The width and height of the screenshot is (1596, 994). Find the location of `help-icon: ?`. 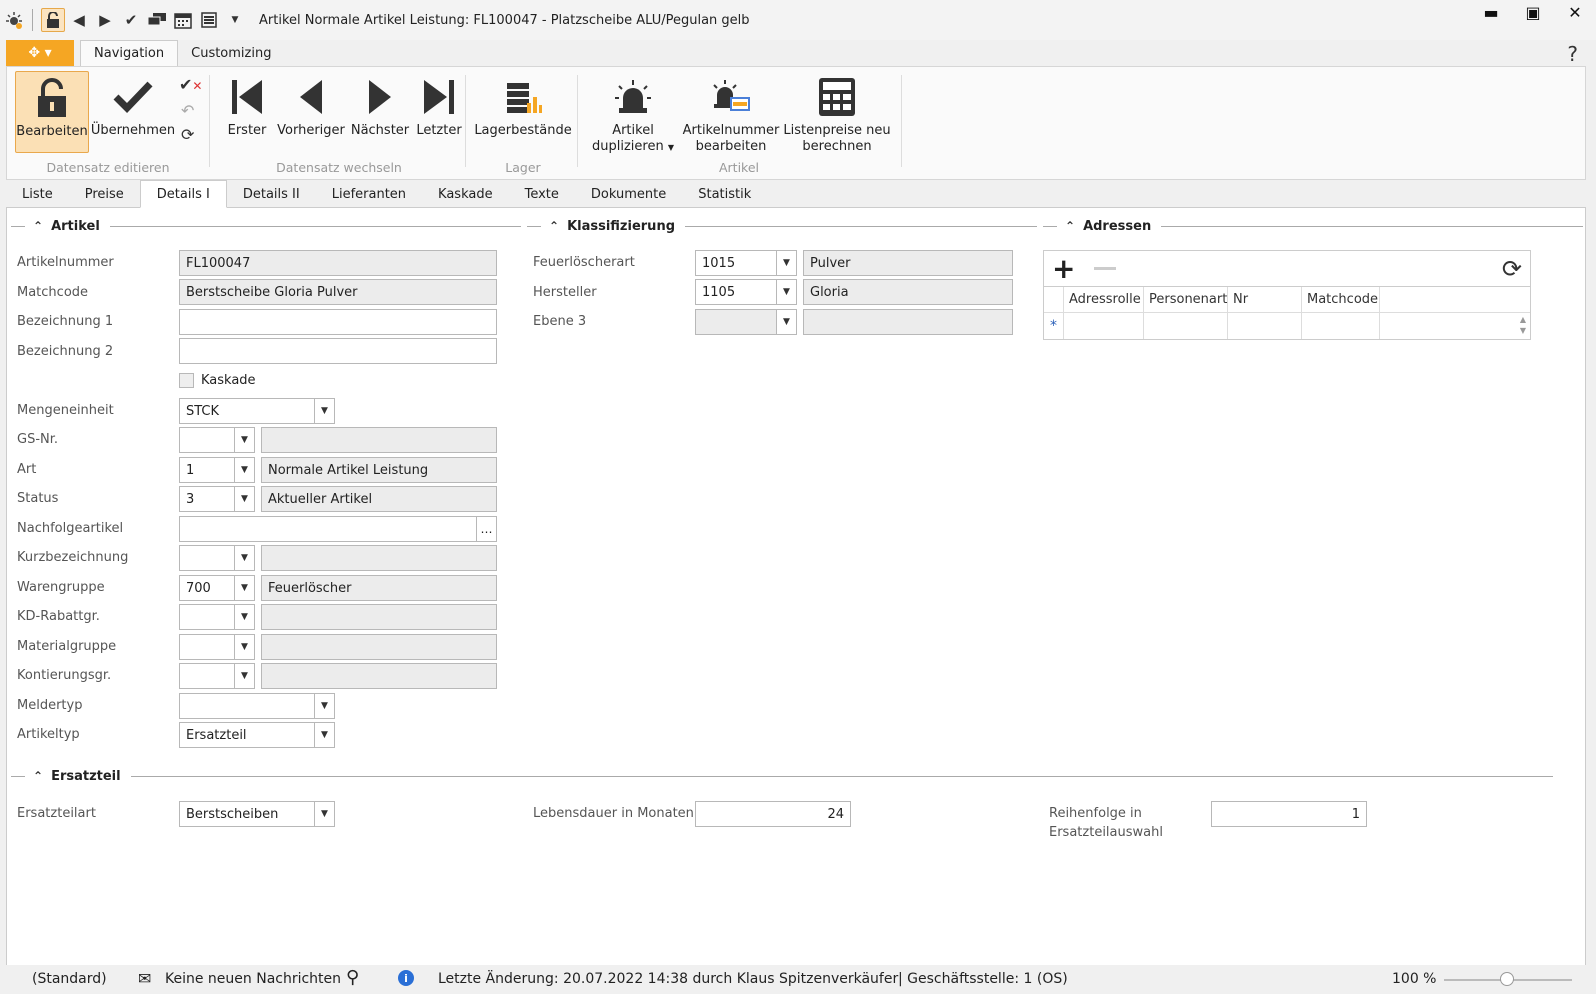

help-icon: ? is located at coordinates (1572, 54).